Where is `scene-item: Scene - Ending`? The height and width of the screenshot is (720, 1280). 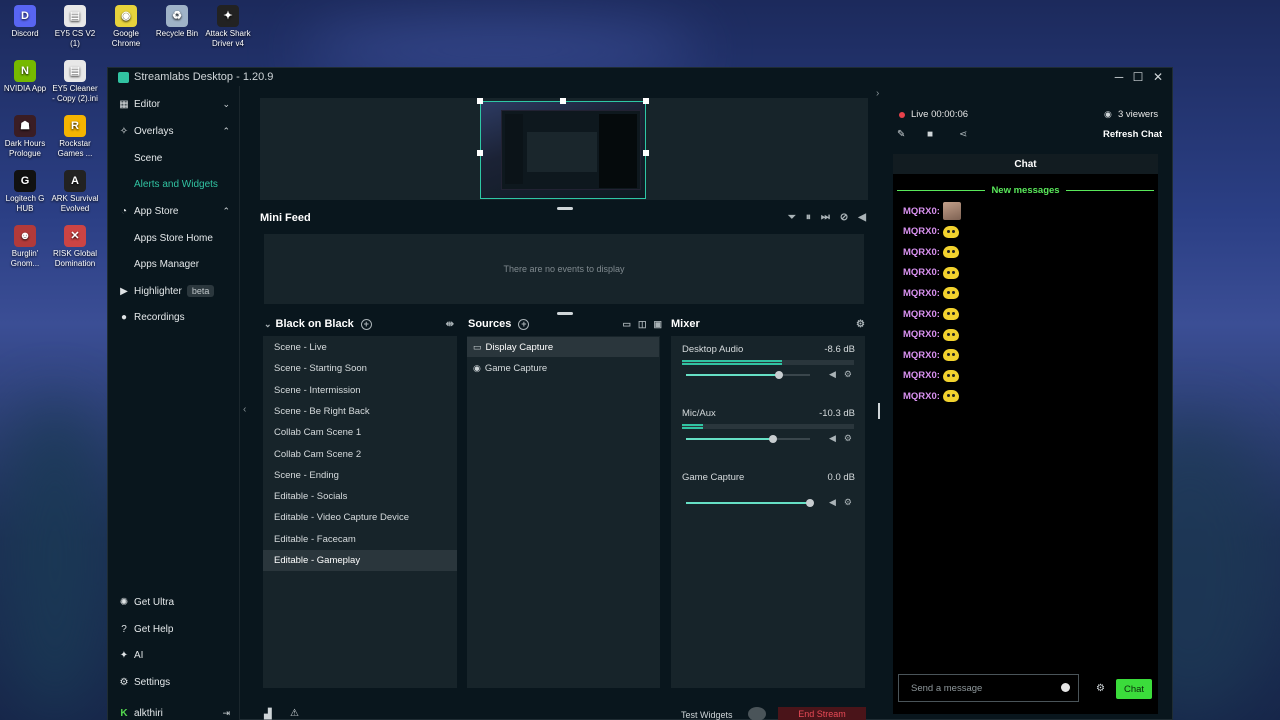
scene-item: Scene - Ending is located at coordinates (360, 475).